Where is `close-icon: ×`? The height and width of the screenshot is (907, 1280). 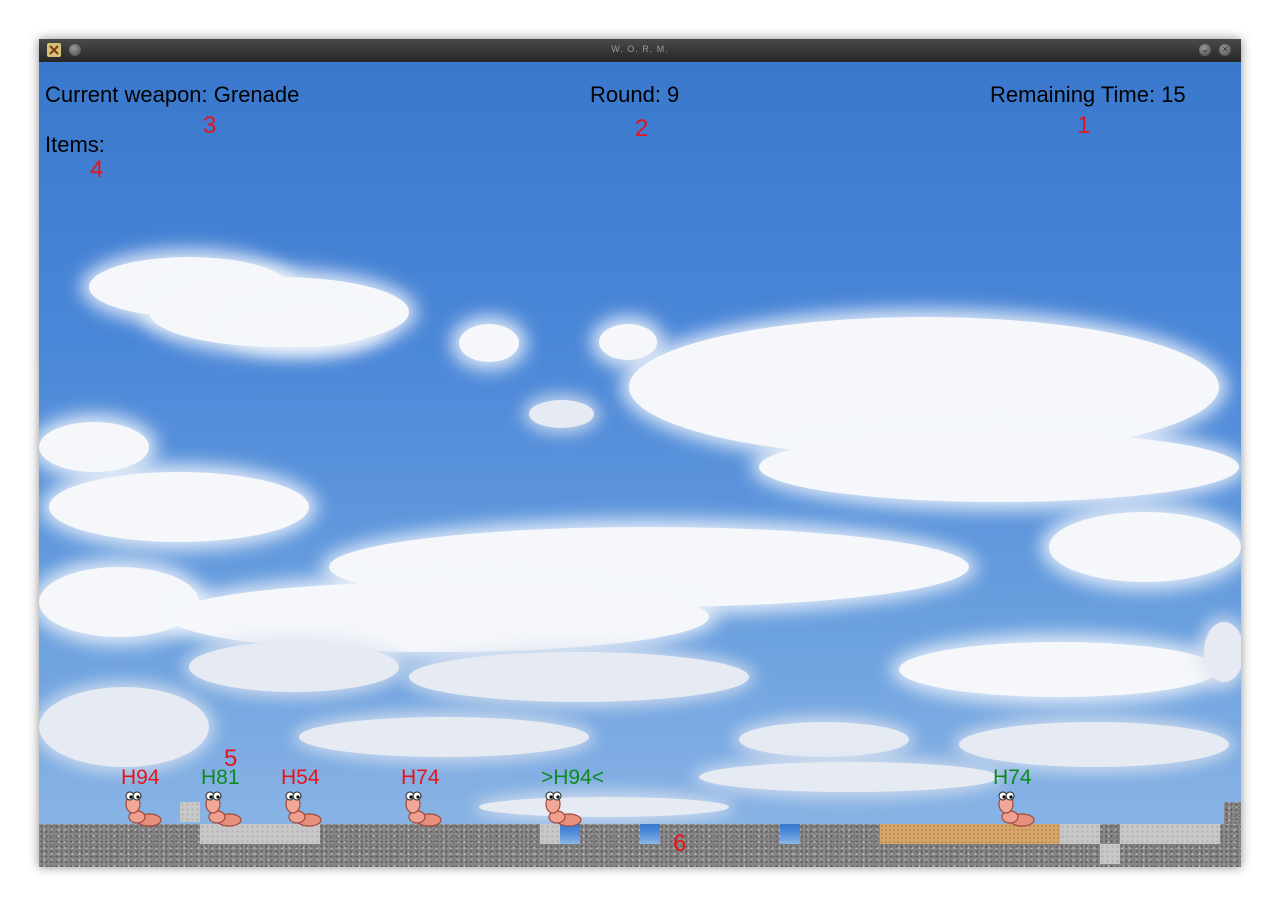 close-icon: × is located at coordinates (1225, 49).